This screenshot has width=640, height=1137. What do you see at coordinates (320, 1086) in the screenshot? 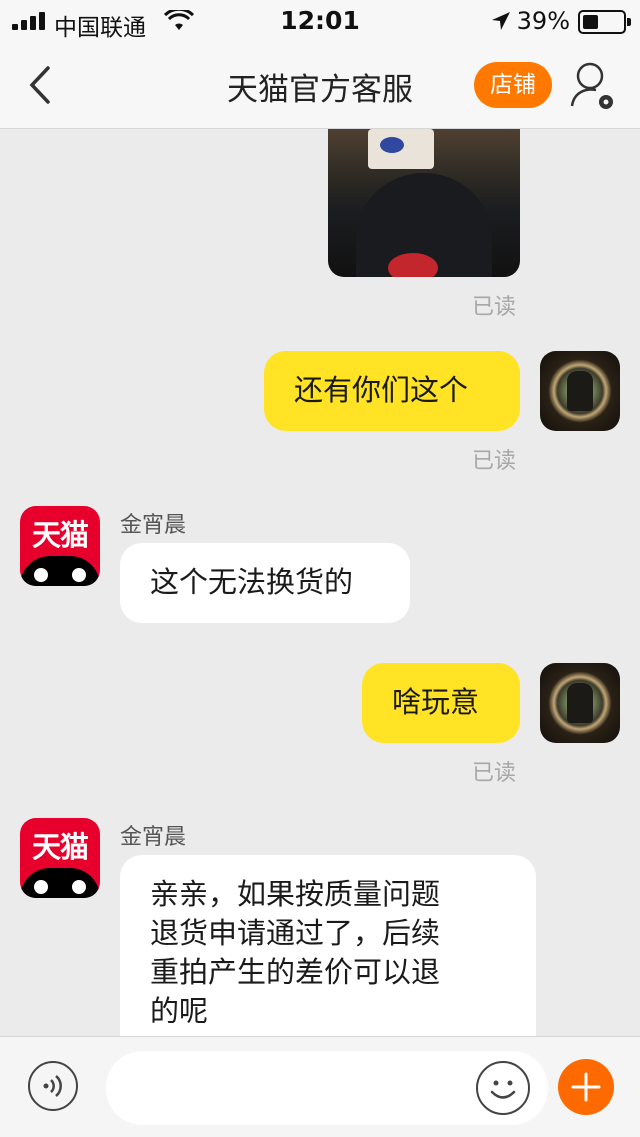
I see `input-bar` at bounding box center [320, 1086].